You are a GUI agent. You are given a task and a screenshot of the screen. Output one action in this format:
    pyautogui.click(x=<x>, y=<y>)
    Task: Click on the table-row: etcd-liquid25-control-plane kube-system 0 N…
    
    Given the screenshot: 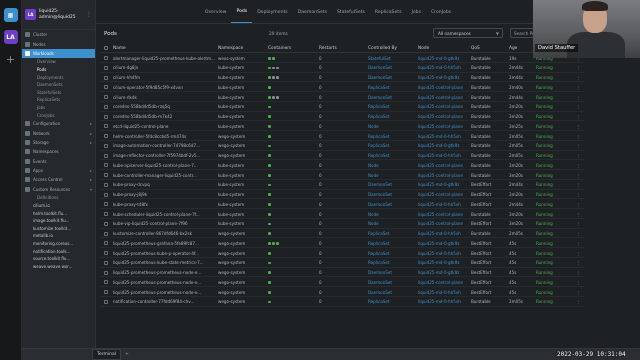 What is the action you would take?
    pyautogui.click(x=342, y=126)
    